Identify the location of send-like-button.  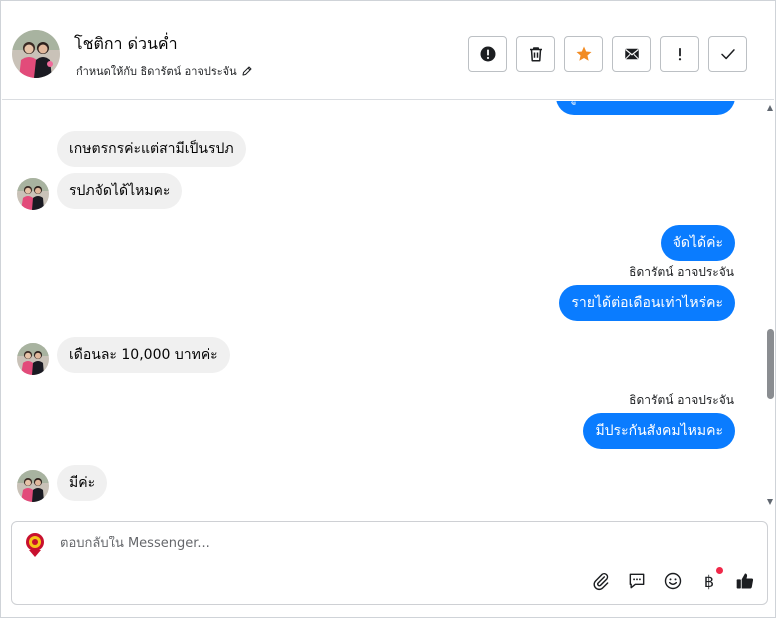
(745, 581).